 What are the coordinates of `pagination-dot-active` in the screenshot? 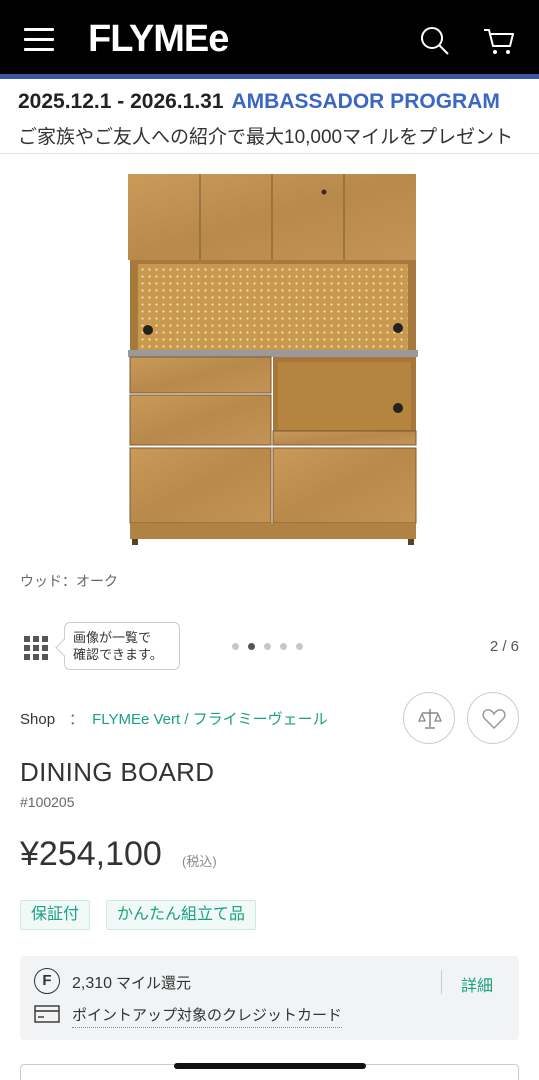 It's located at (251, 646).